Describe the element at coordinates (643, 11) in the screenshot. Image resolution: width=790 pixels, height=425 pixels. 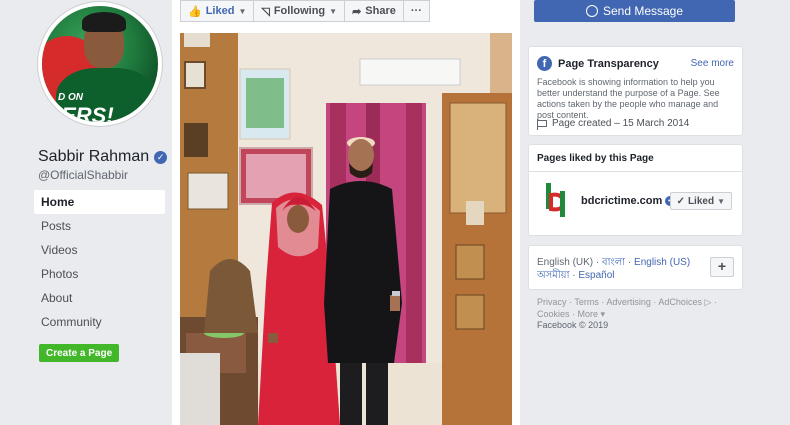
I see `send-message-label: Send Message` at that location.